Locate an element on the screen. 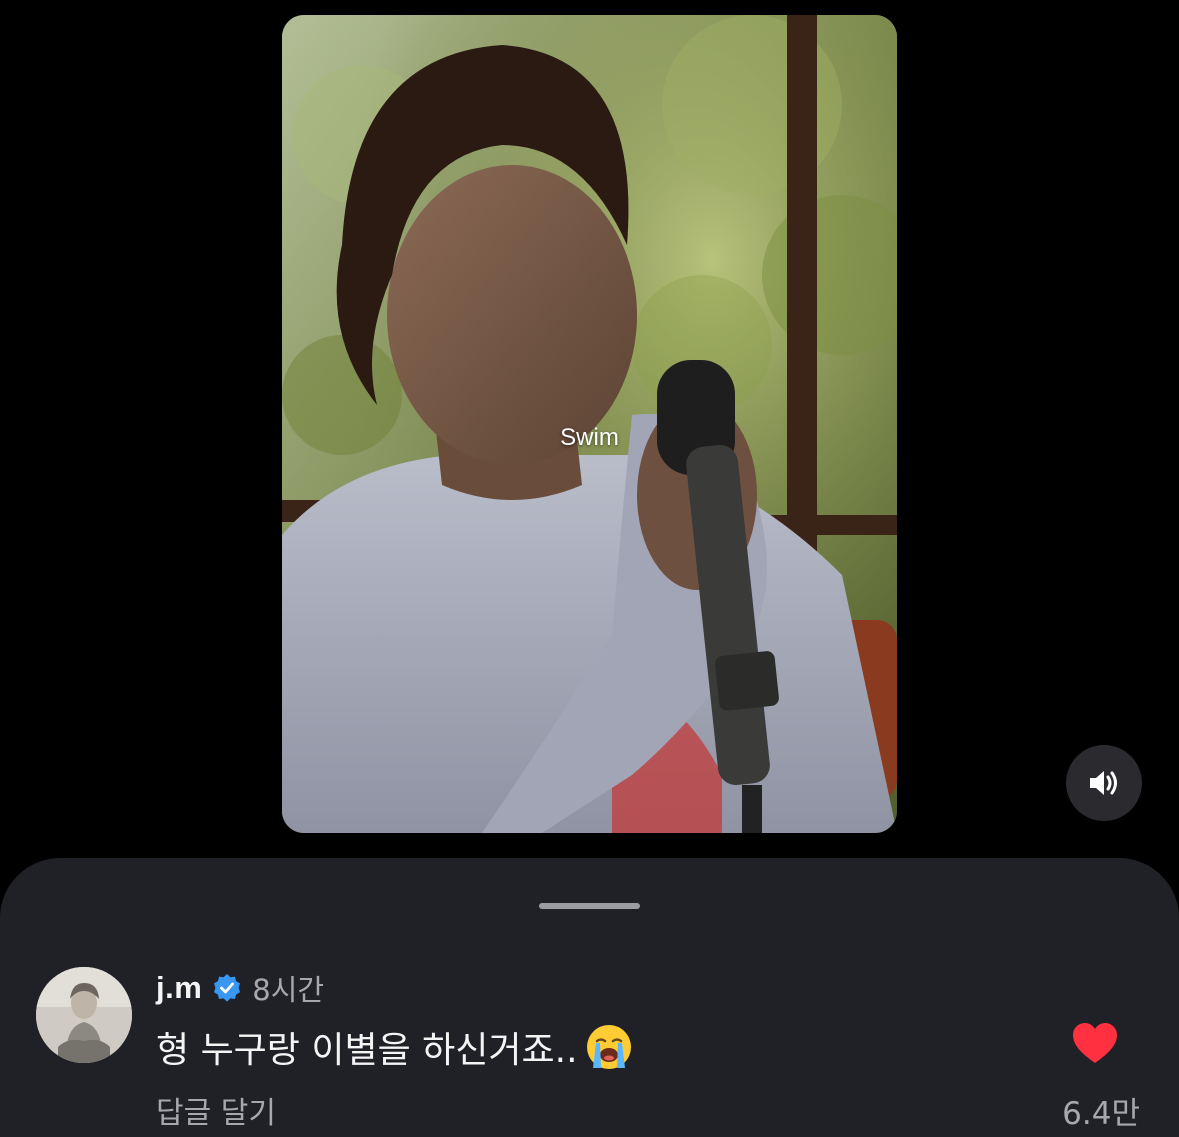 This screenshot has width=1179, height=1137. reply-button: 답글 달기 is located at coordinates (216, 1110).